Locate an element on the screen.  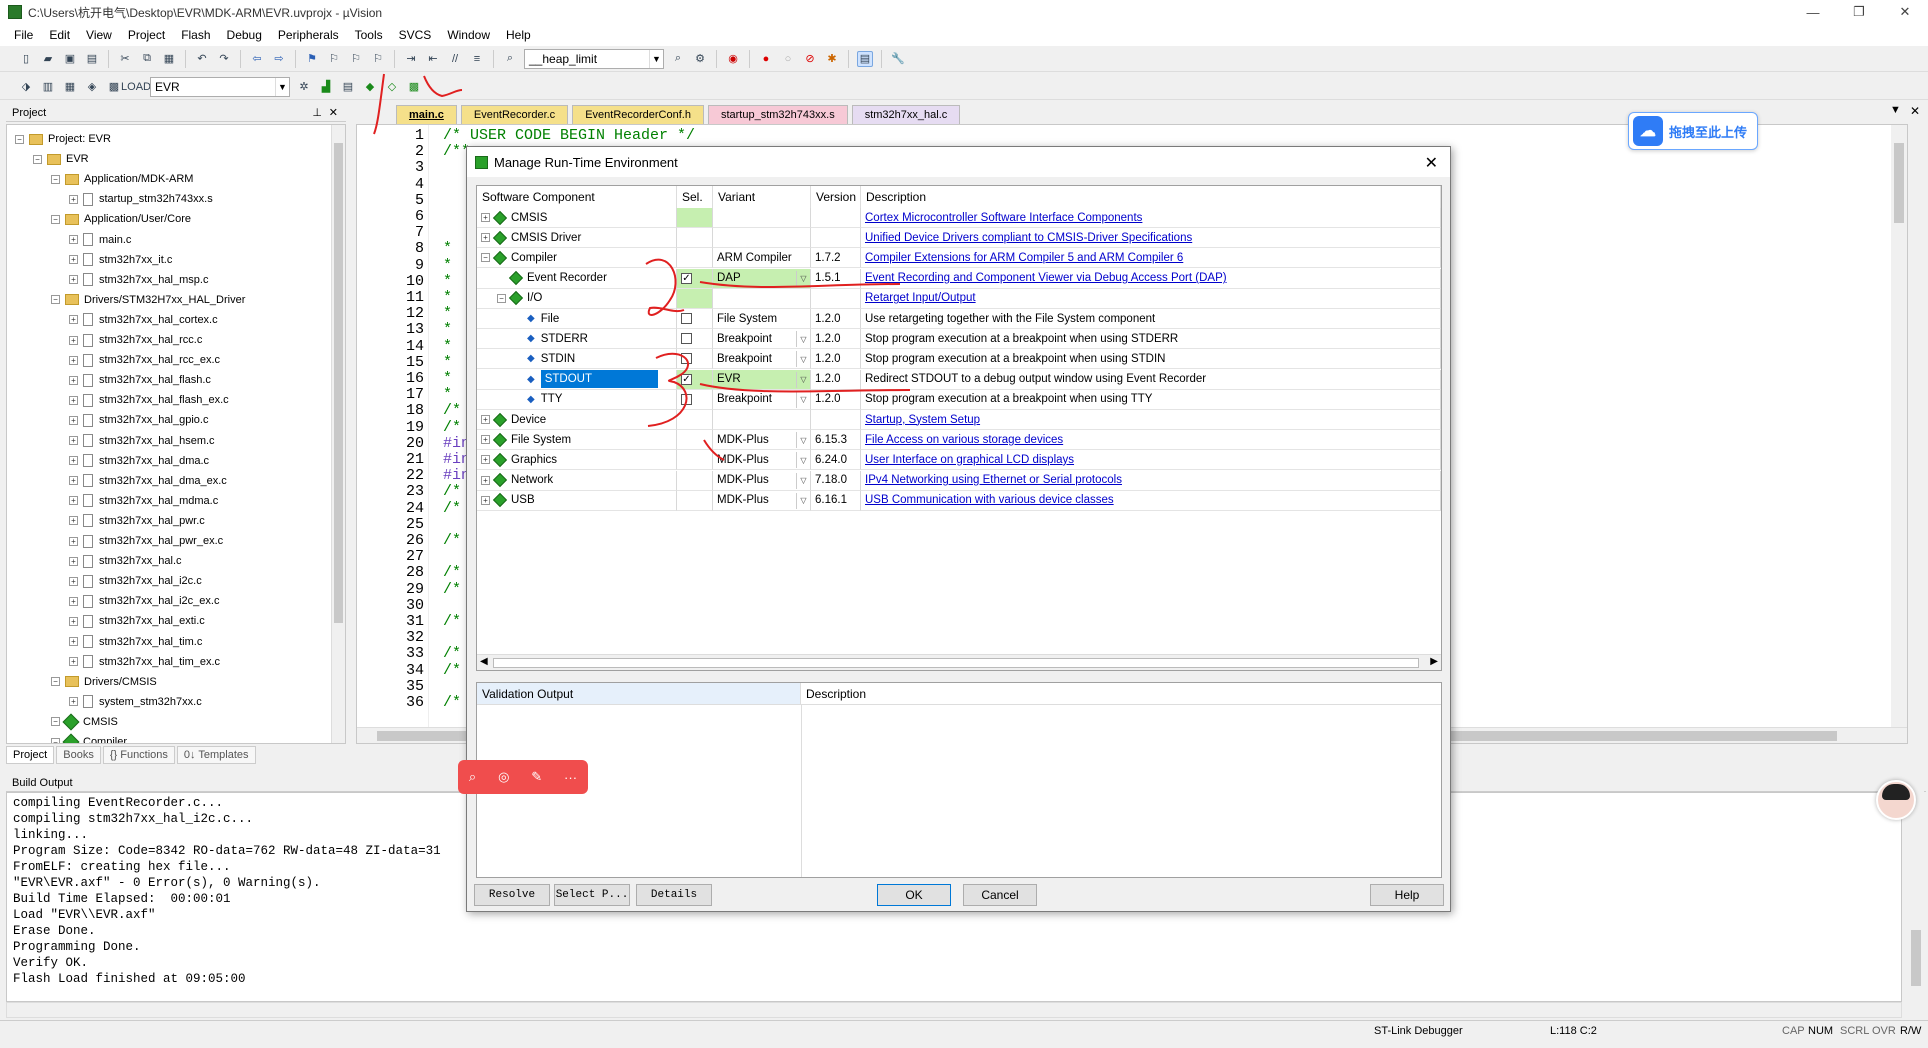
nav-back-icon: ⇦ is located at coordinates (257, 59).